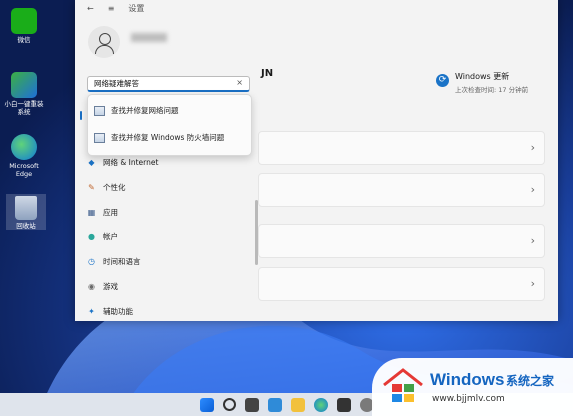 This screenshot has height=416, width=573. What do you see at coordinates (110, 212) in the screenshot?
I see `sidebar-item-label: 应用` at bounding box center [110, 212].